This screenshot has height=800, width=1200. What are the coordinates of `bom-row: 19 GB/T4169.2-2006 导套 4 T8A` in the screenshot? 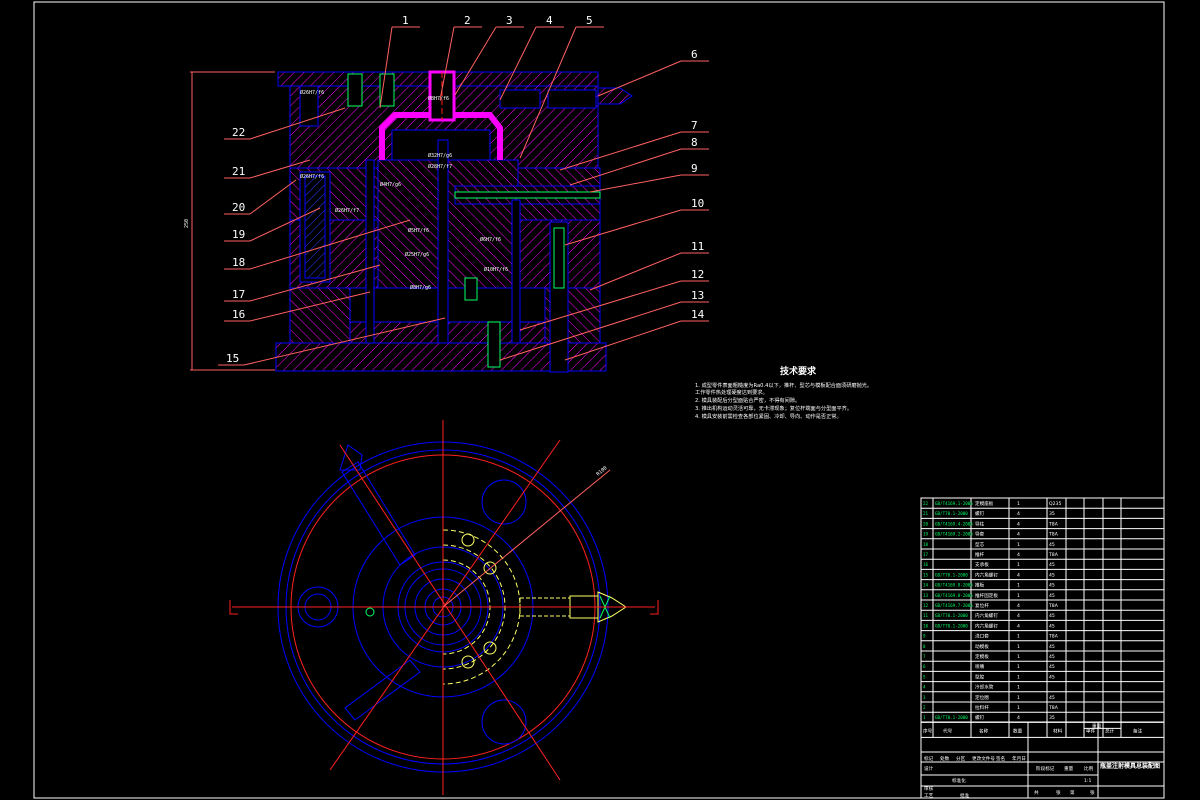 It's located at (991, 534).